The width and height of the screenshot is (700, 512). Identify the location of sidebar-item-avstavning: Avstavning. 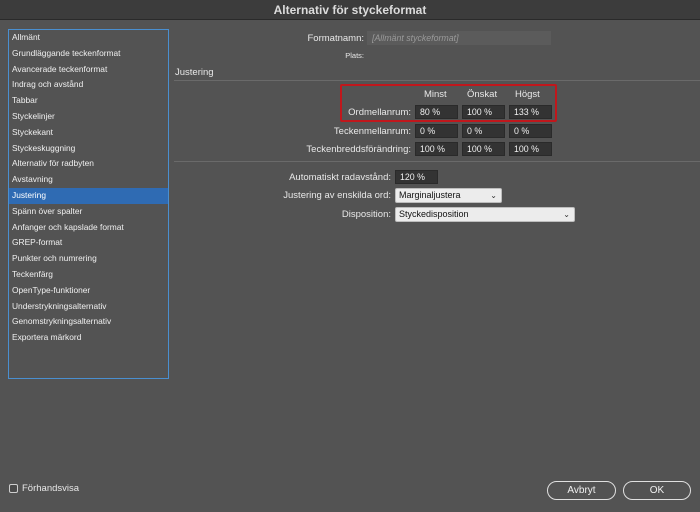
(88, 180).